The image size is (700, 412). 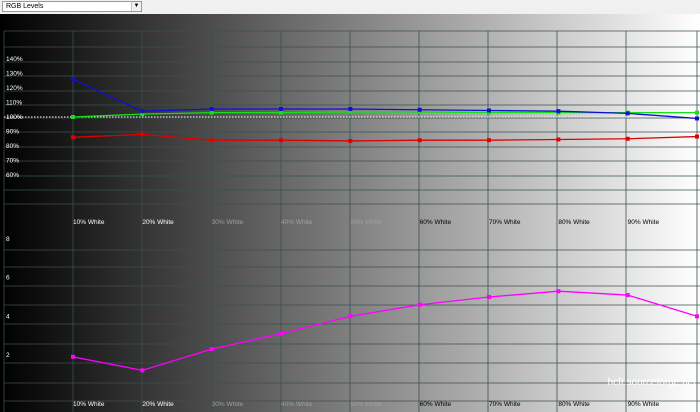 I want to click on view-select: RGB Levels ▼, so click(x=72, y=6).